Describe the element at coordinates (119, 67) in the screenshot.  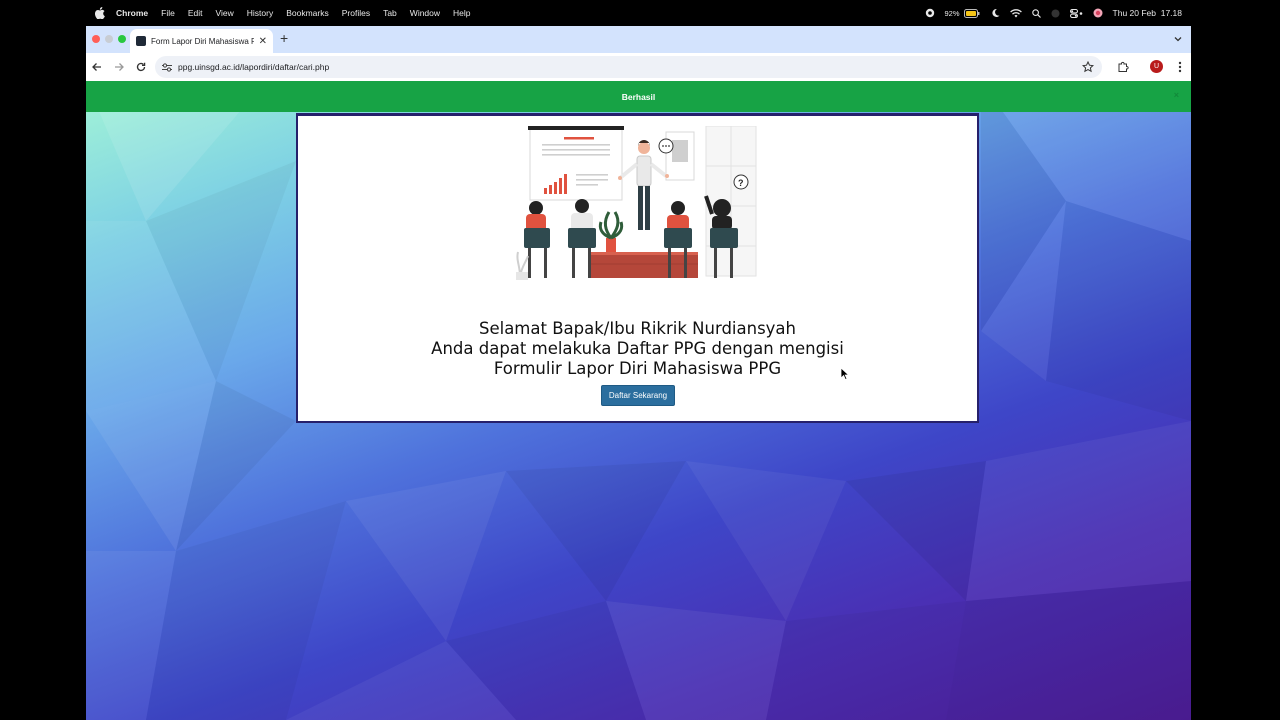
I see `forward-arrow-icon` at that location.